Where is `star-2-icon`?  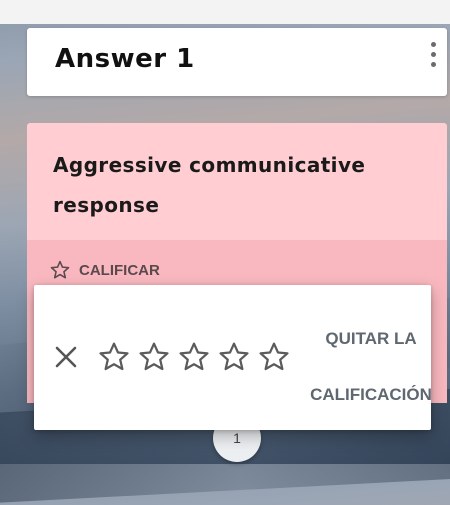
star-2-icon is located at coordinates (154, 357).